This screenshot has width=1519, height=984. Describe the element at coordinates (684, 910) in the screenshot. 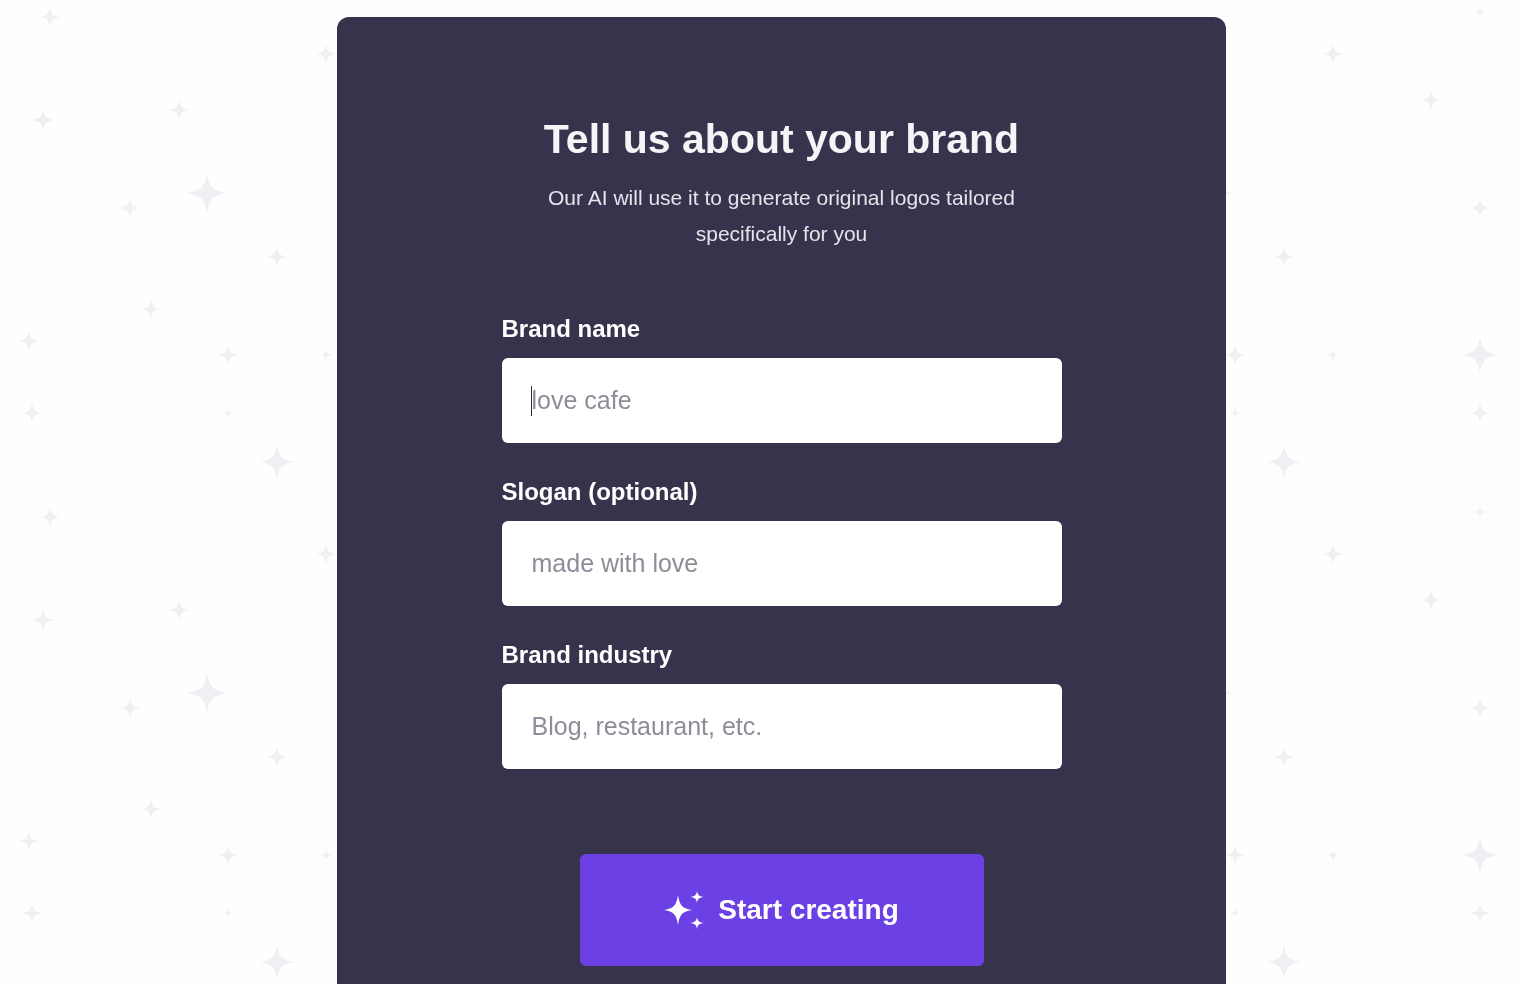

I see `sparkles-icon` at that location.